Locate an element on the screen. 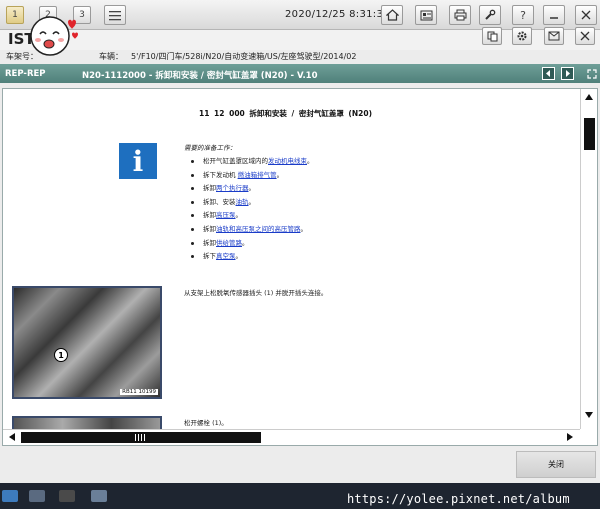 This screenshot has height=509, width=600. list-item: 拆卸两个执行器。 is located at coordinates (249, 189).